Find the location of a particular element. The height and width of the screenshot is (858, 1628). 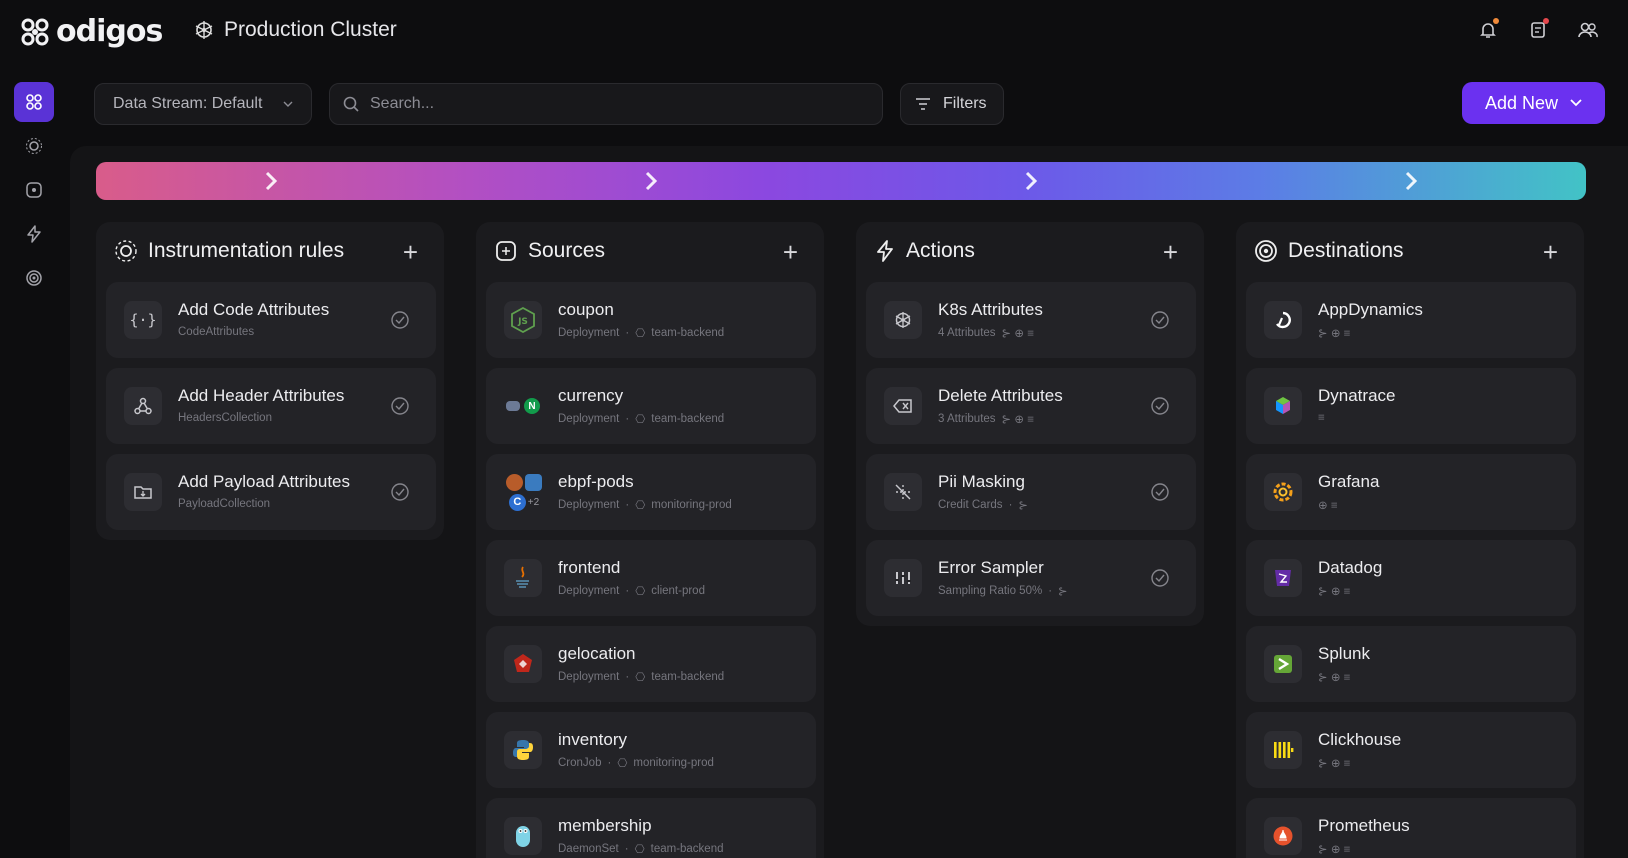

destinations-icon is located at coordinates (1266, 251).